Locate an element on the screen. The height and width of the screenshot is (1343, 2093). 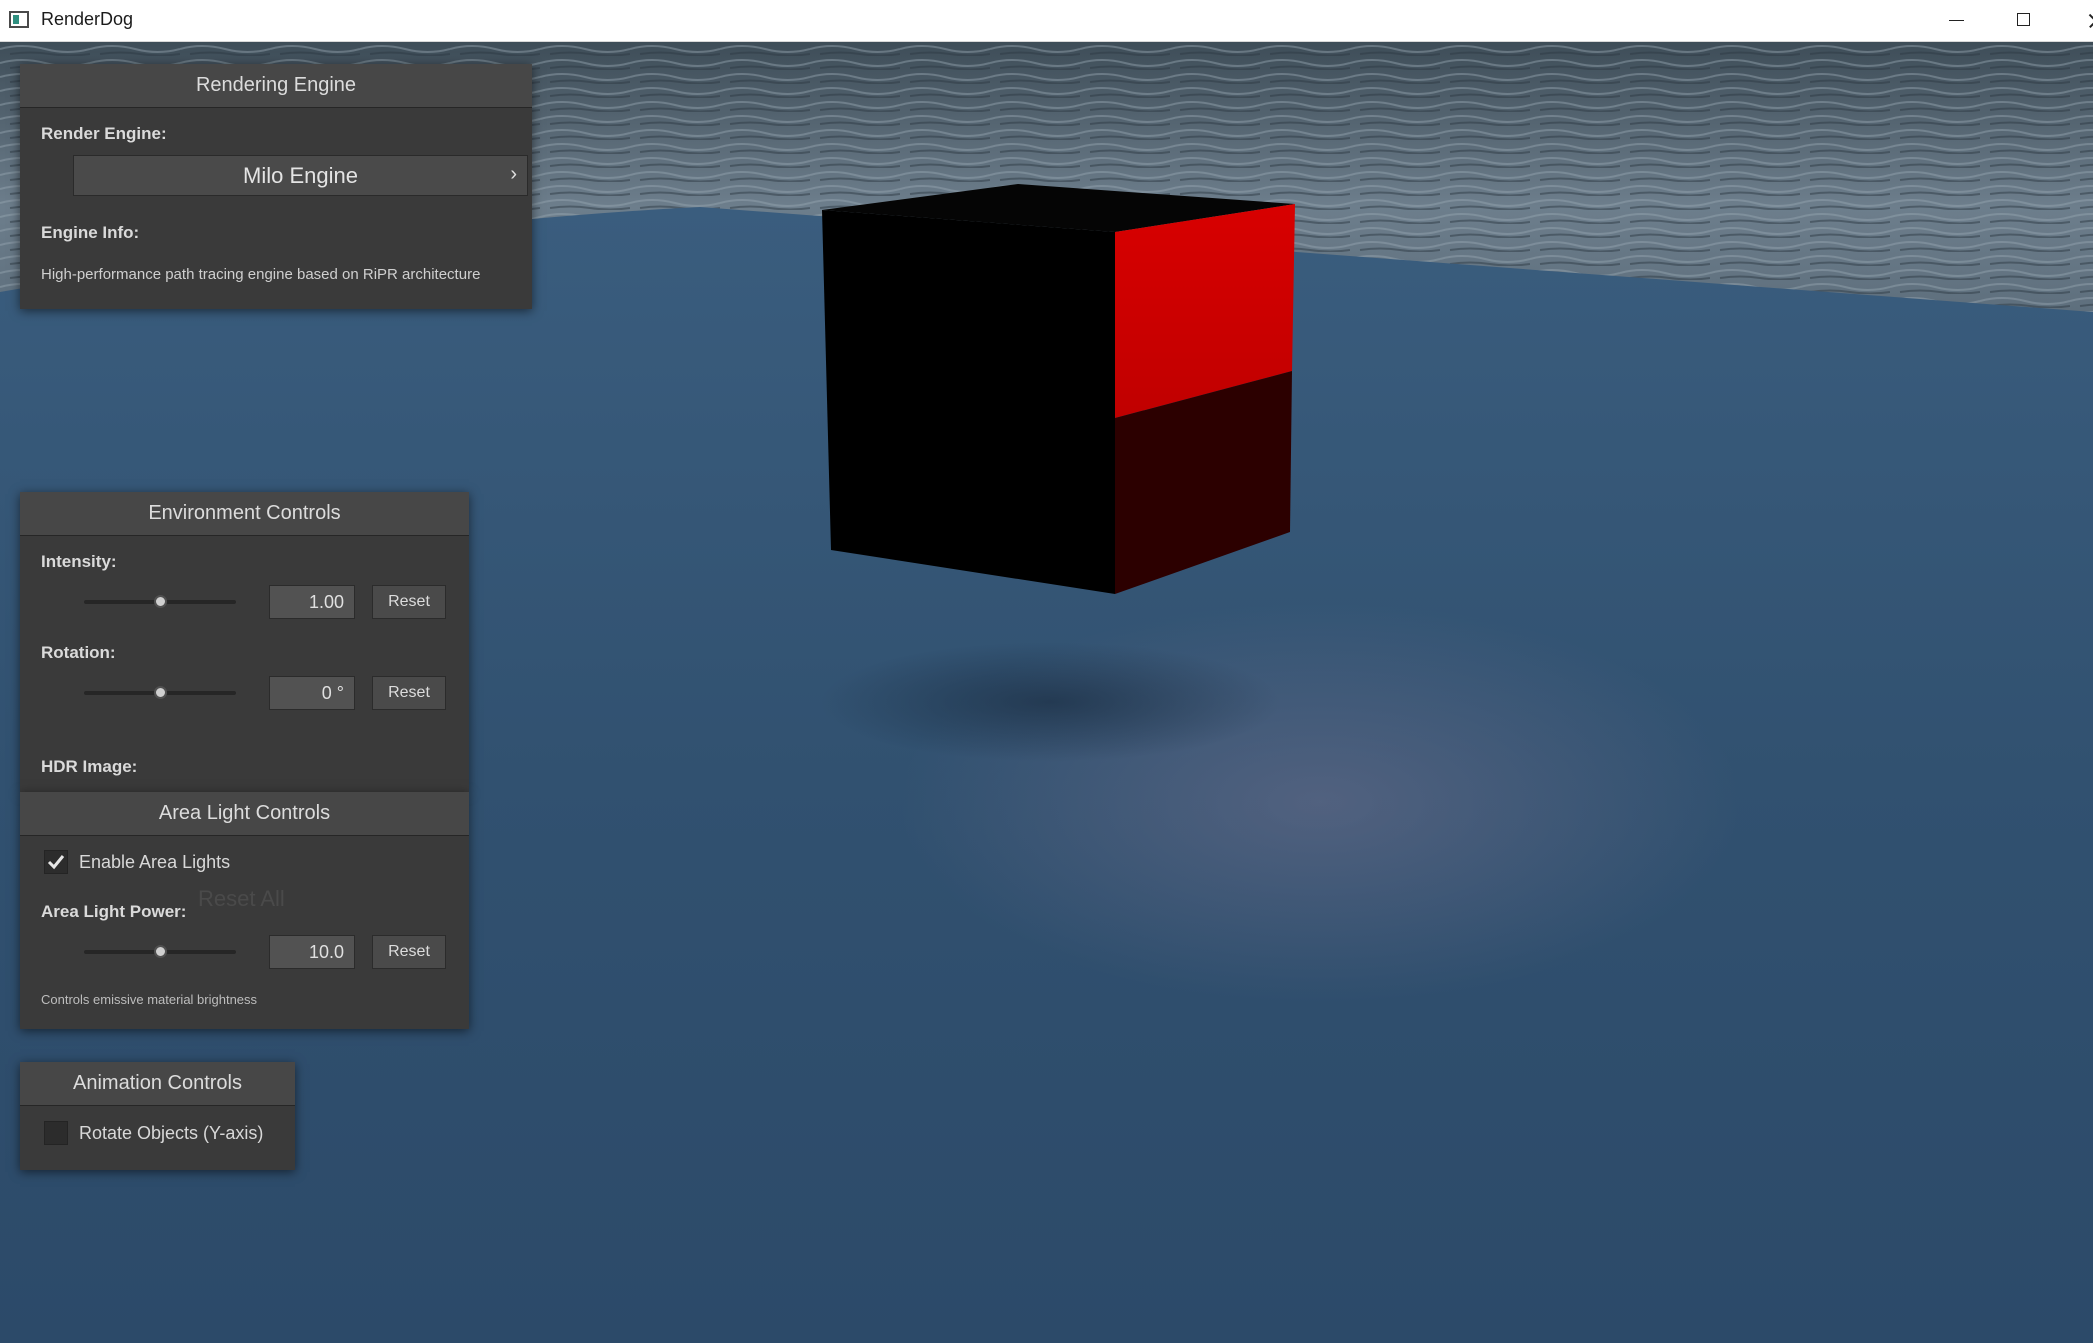
enable-area-lights-checkbox is located at coordinates (56, 862).